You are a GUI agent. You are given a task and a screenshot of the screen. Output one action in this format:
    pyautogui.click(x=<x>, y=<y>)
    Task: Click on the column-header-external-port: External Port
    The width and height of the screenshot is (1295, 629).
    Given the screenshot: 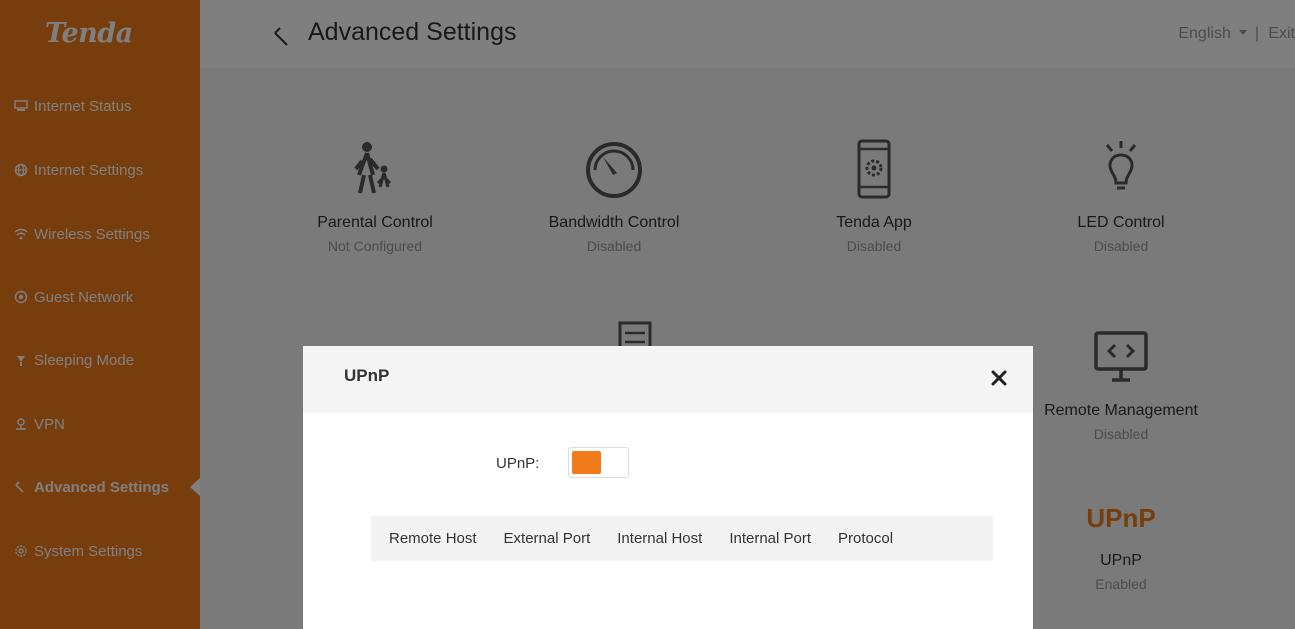 What is the action you would take?
    pyautogui.click(x=547, y=538)
    